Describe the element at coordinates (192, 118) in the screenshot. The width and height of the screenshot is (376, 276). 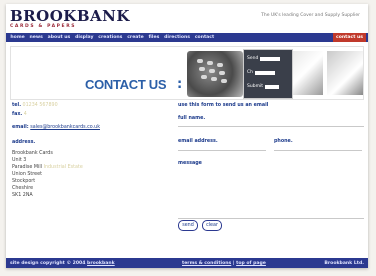
I see `full-name-label: full name.` at that location.